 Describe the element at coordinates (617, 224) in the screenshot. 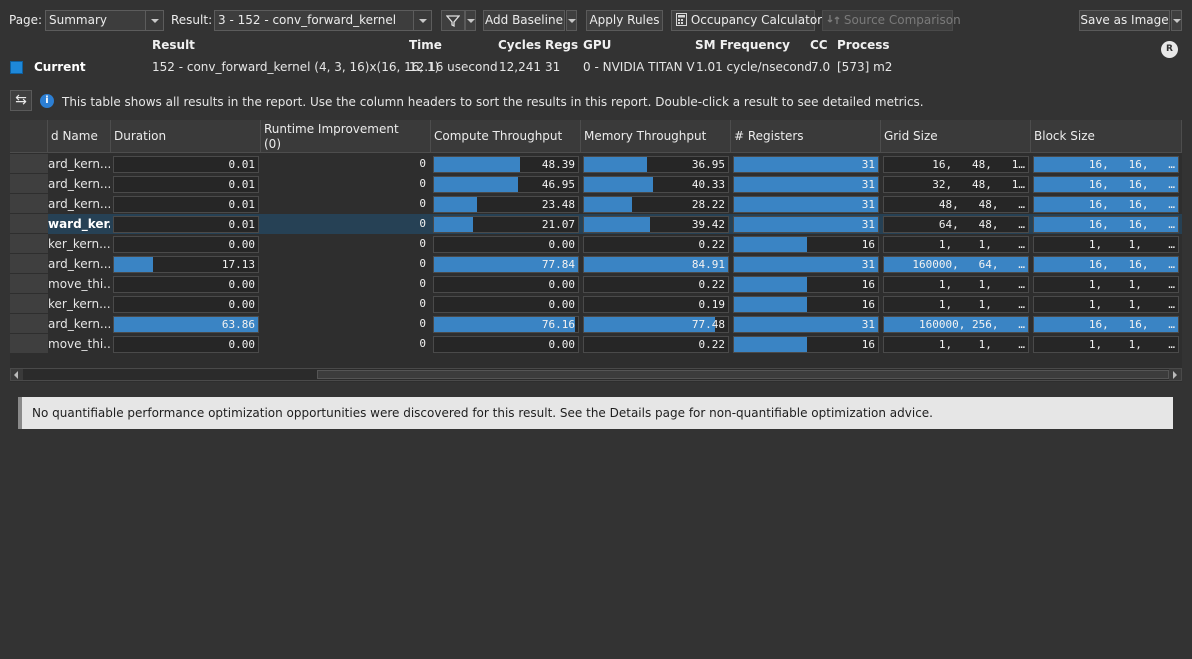

I see `memory-throughput-cell-bar` at that location.